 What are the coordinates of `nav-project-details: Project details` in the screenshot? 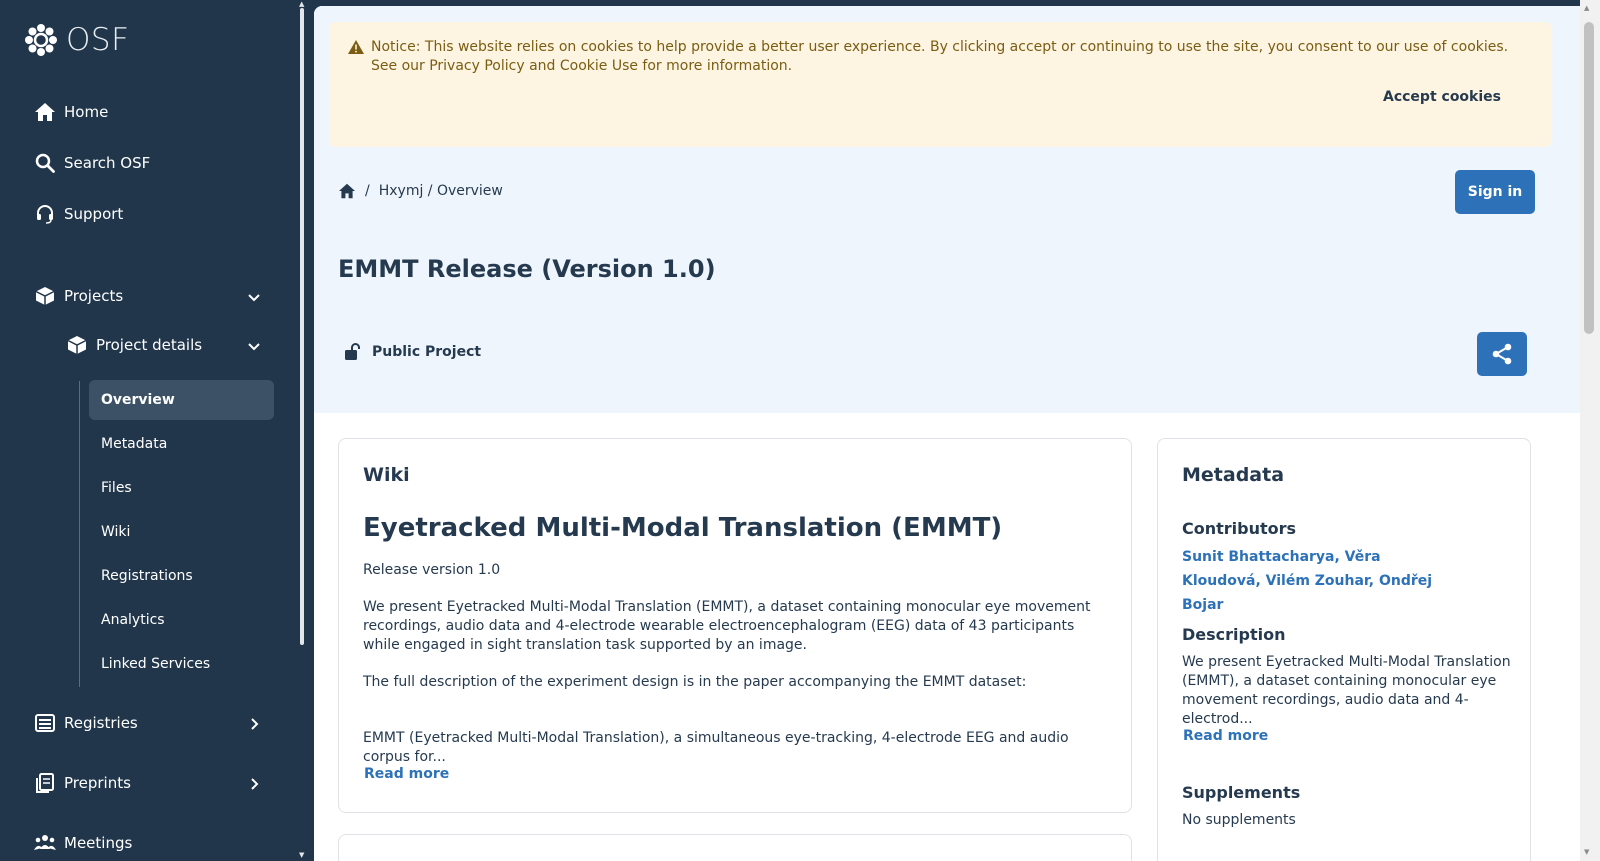 It's located at (134, 345).